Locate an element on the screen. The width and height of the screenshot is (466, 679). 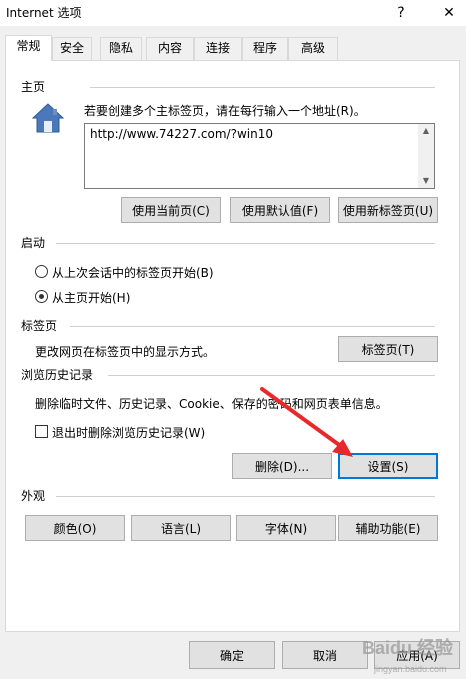
delete-on-exit-label: 退出时删除浏览历史记录(W) is located at coordinates (129, 433).